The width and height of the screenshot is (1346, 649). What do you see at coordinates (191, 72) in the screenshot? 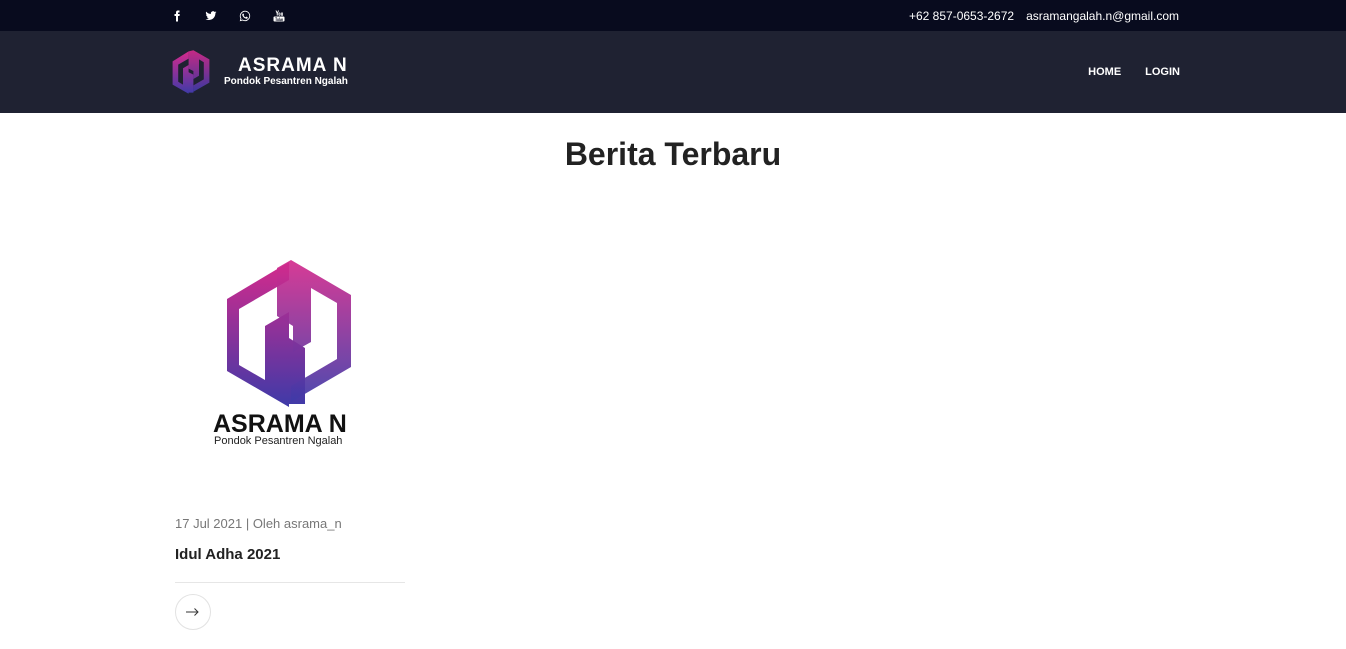
I see `asrama-n-logo-icon` at bounding box center [191, 72].